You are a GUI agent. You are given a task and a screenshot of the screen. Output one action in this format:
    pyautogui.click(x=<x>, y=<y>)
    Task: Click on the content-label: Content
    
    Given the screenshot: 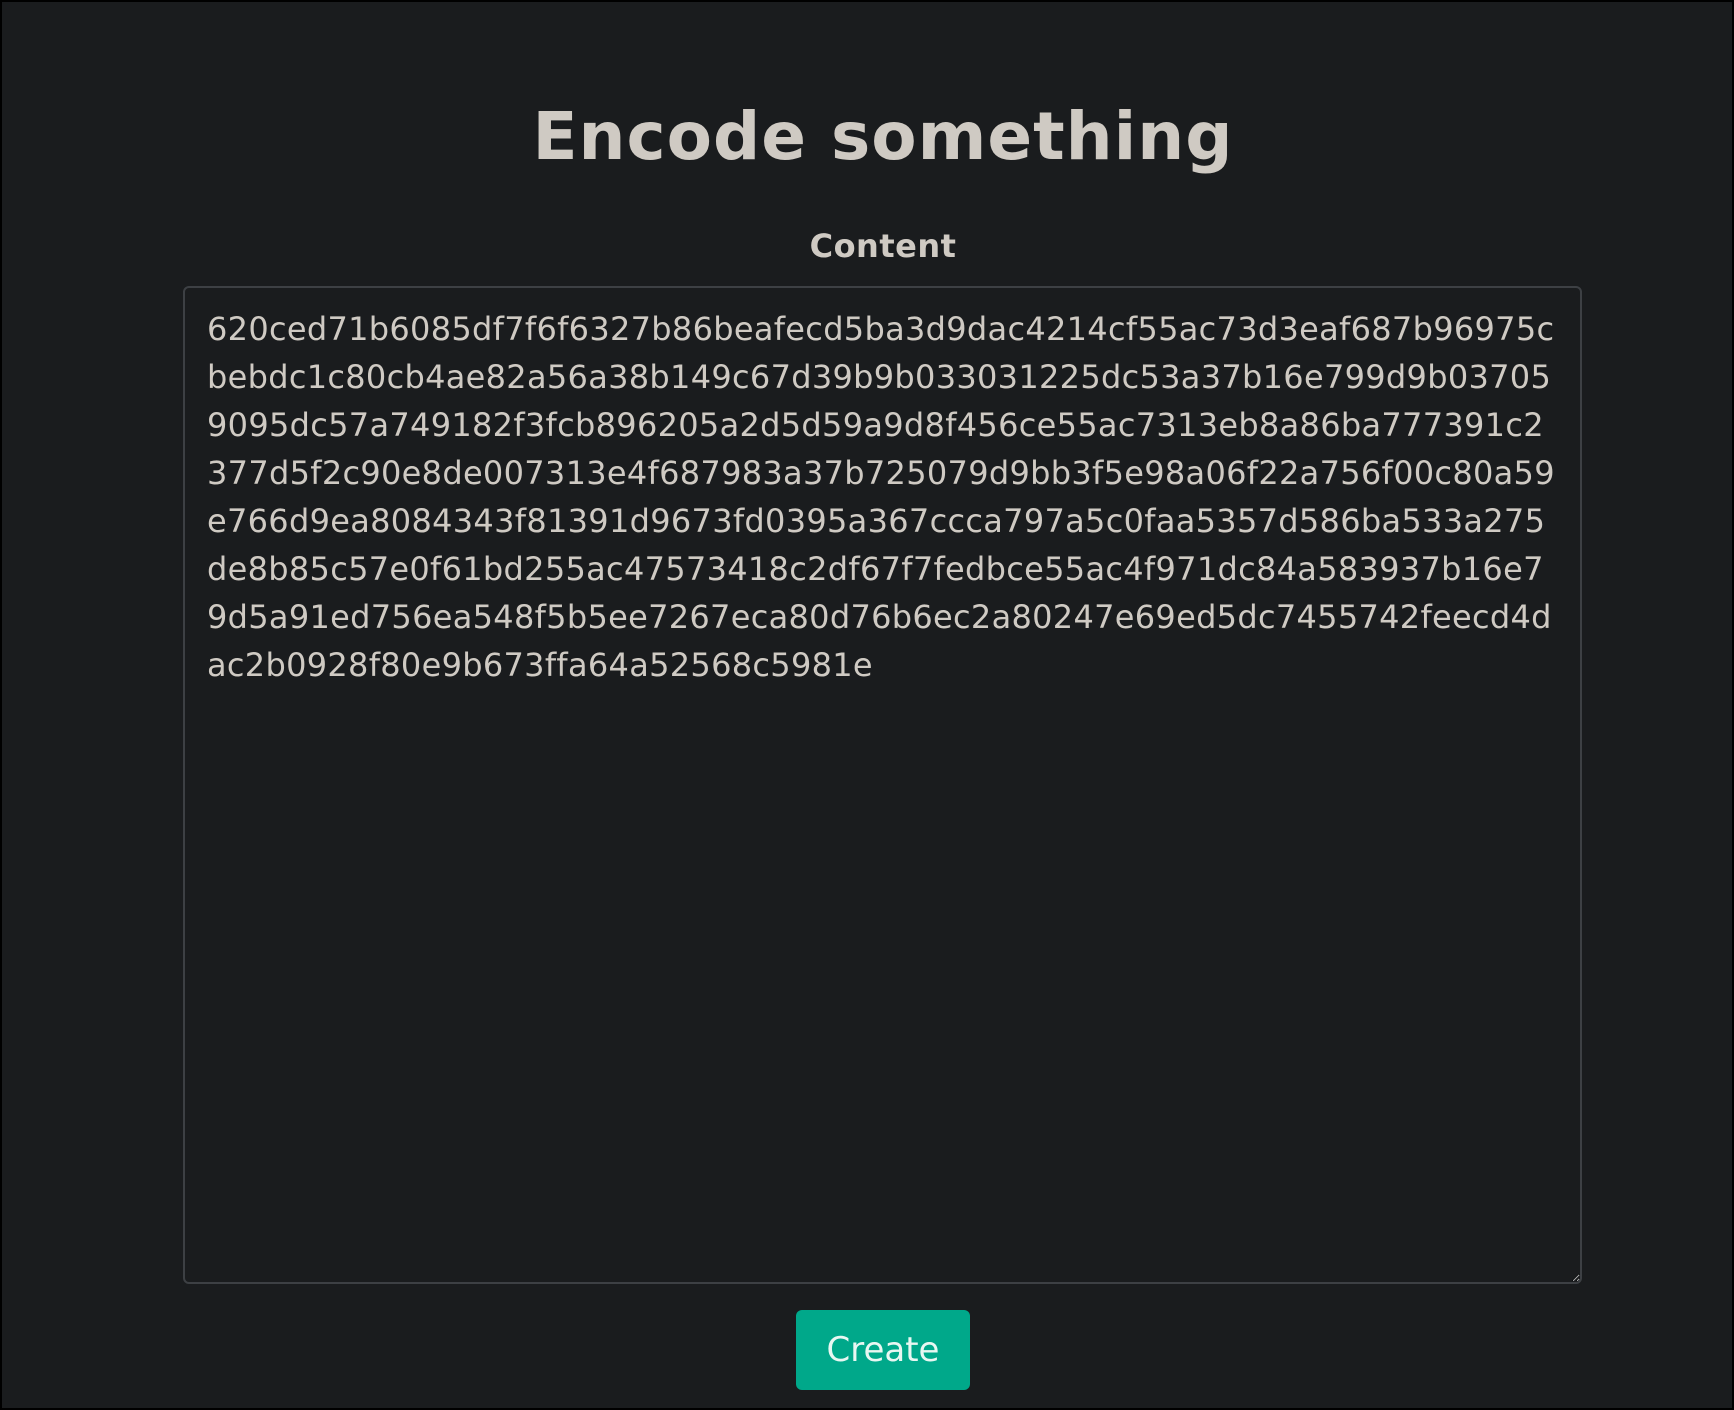 What is the action you would take?
    pyautogui.click(x=883, y=246)
    